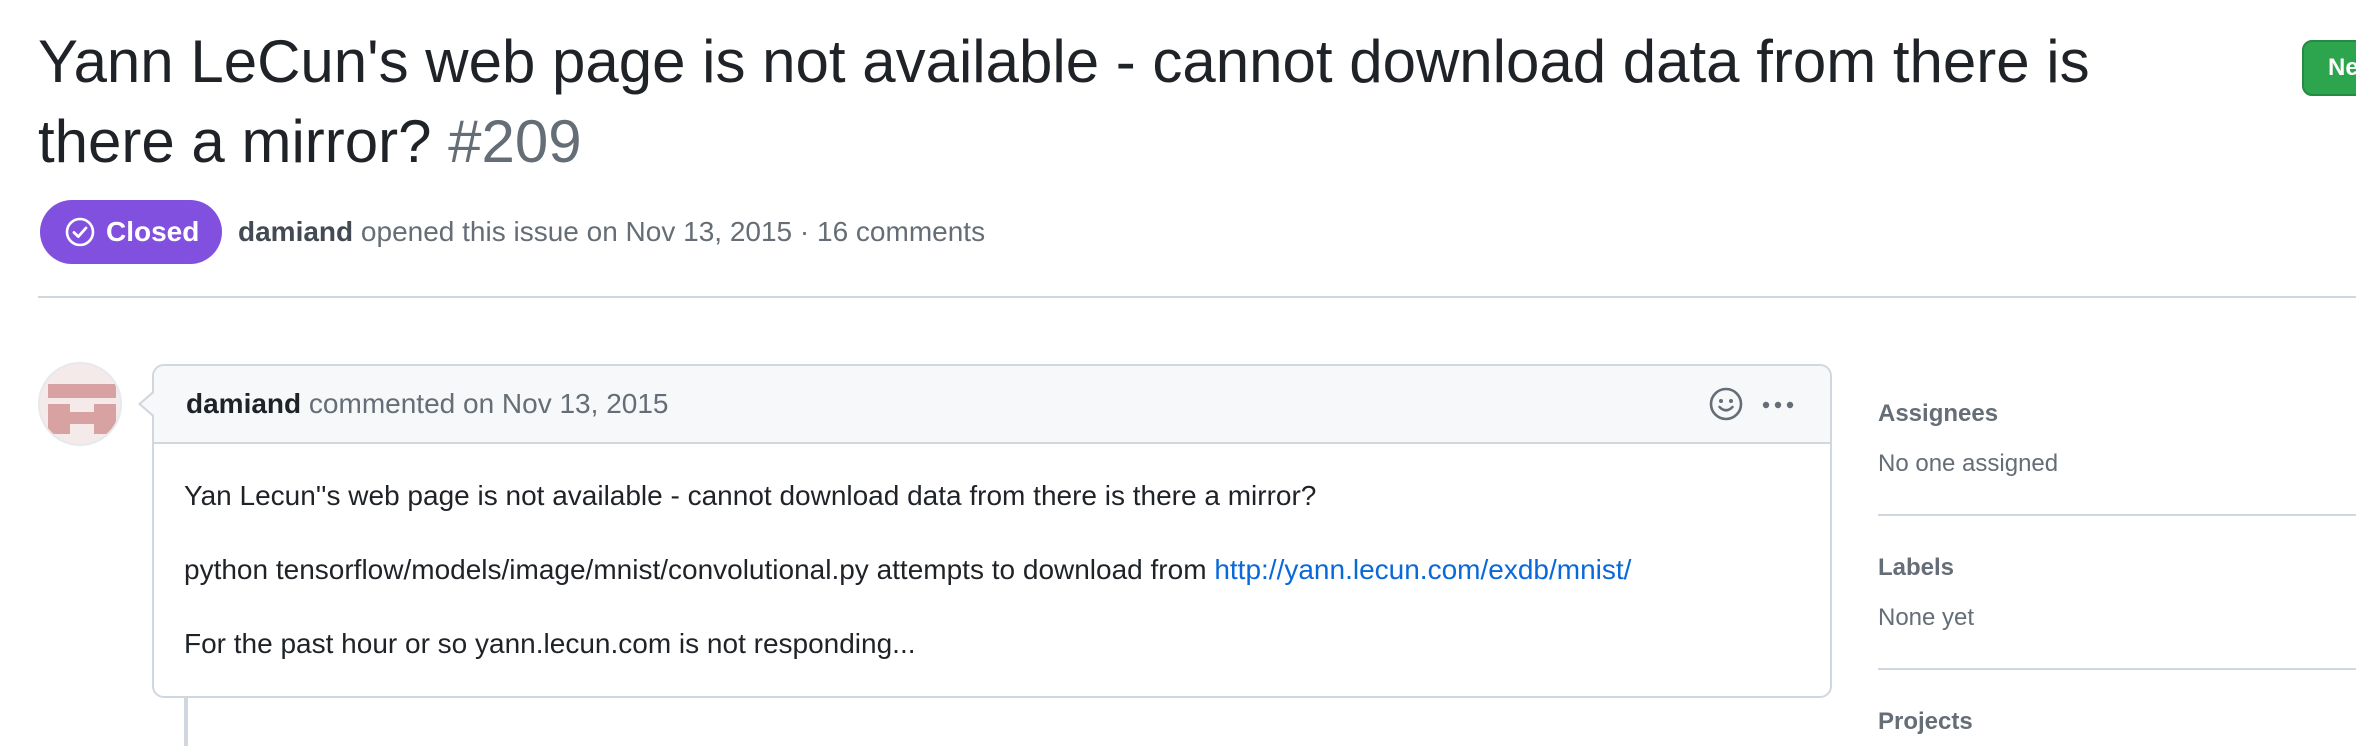 This screenshot has height=746, width=2356. Describe the element at coordinates (2117, 414) in the screenshot. I see `sidebar-heading: Assignees` at that location.